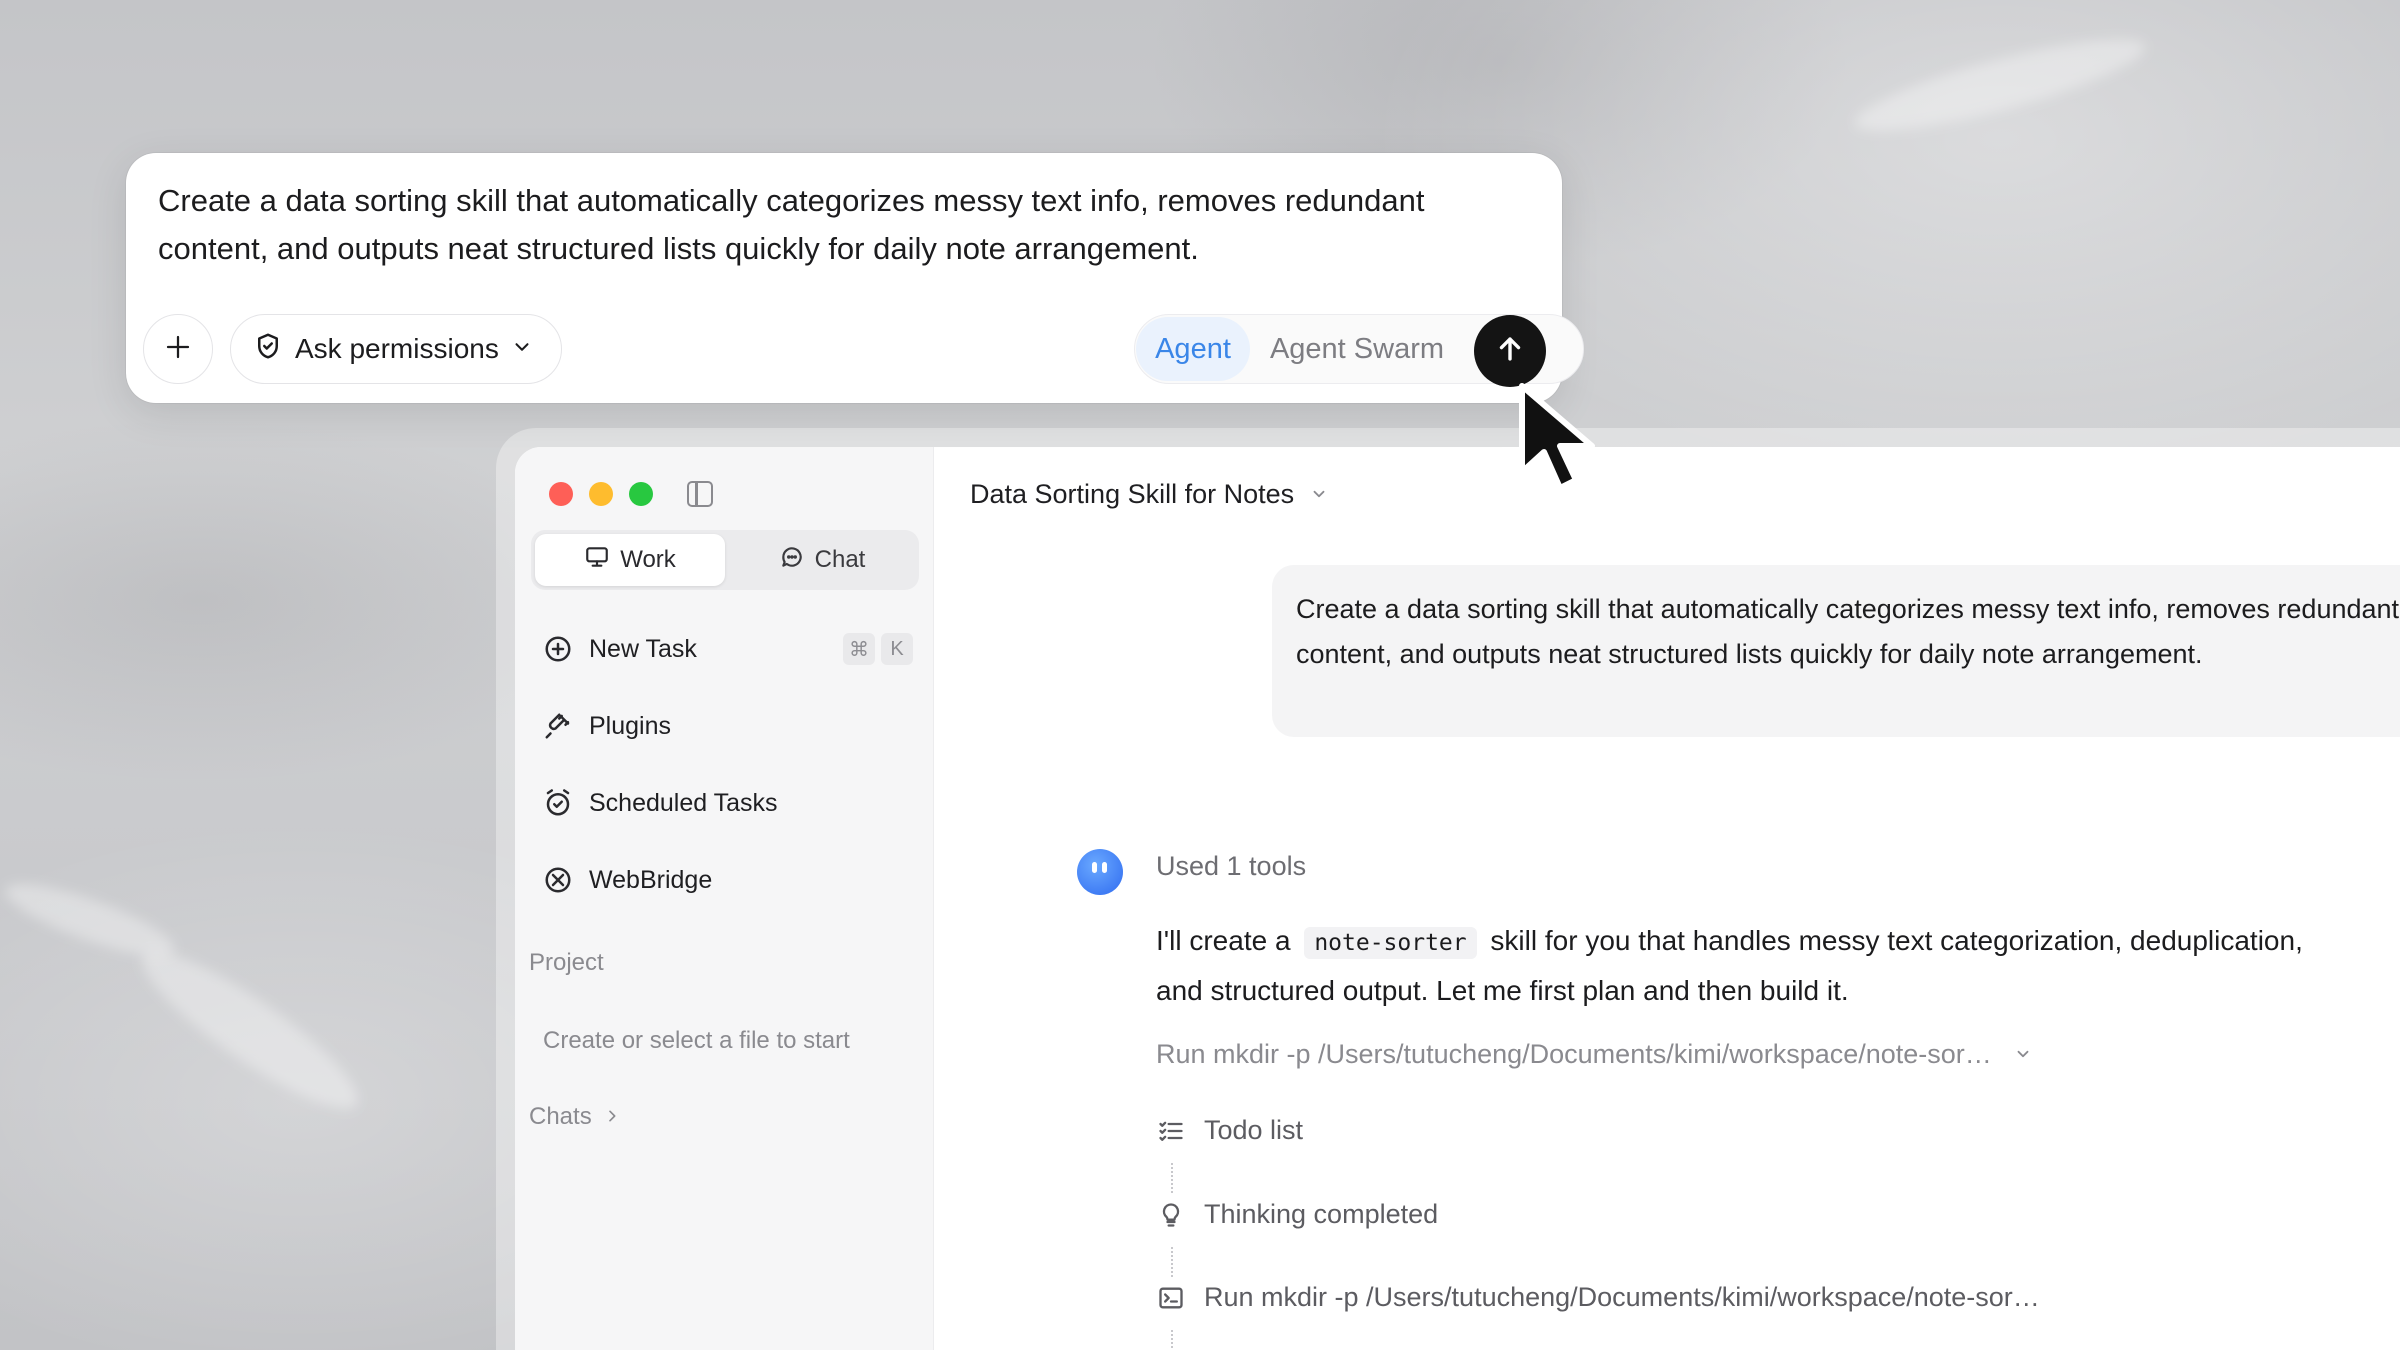  I want to click on add-attachment-button, so click(178, 349).